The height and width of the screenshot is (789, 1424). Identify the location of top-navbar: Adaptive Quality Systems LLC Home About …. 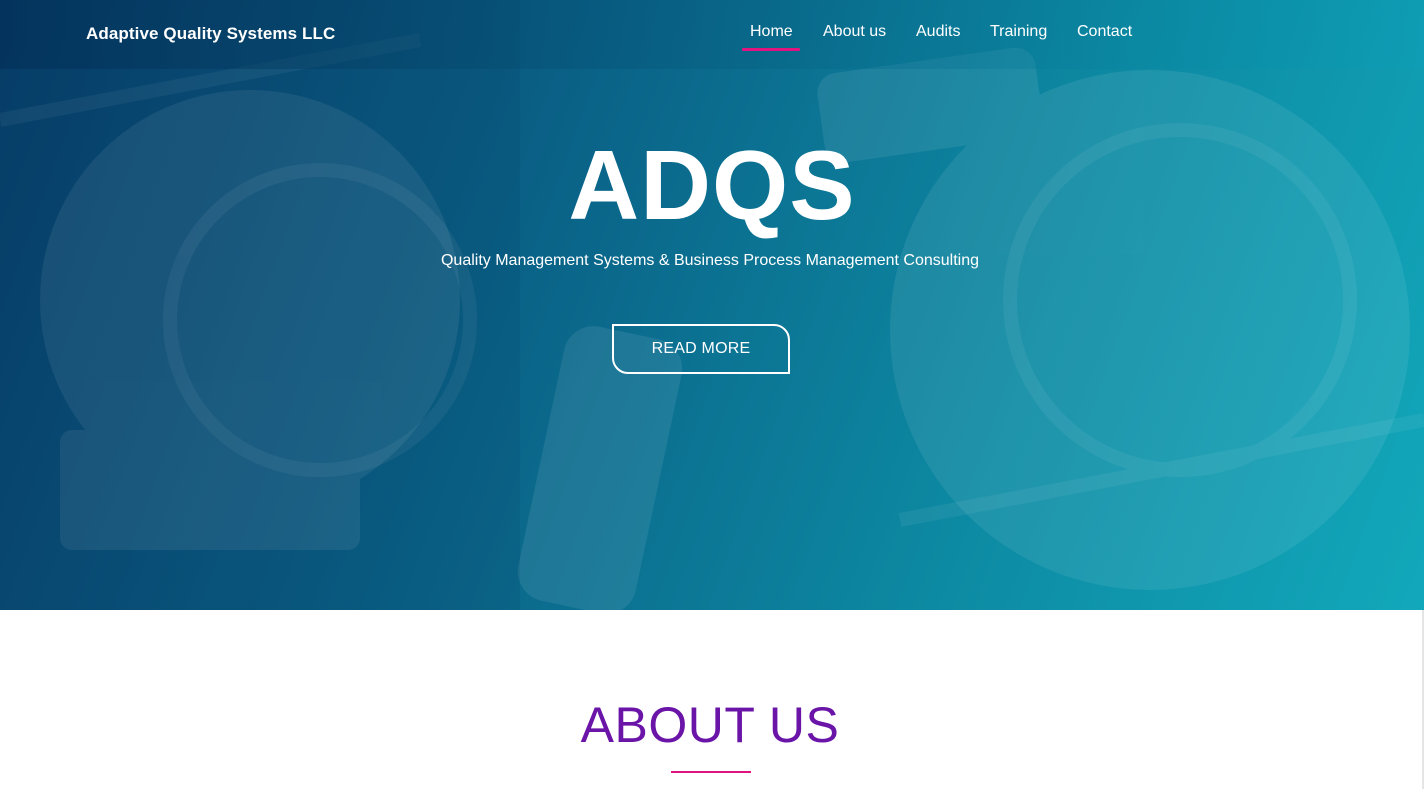
(712, 34).